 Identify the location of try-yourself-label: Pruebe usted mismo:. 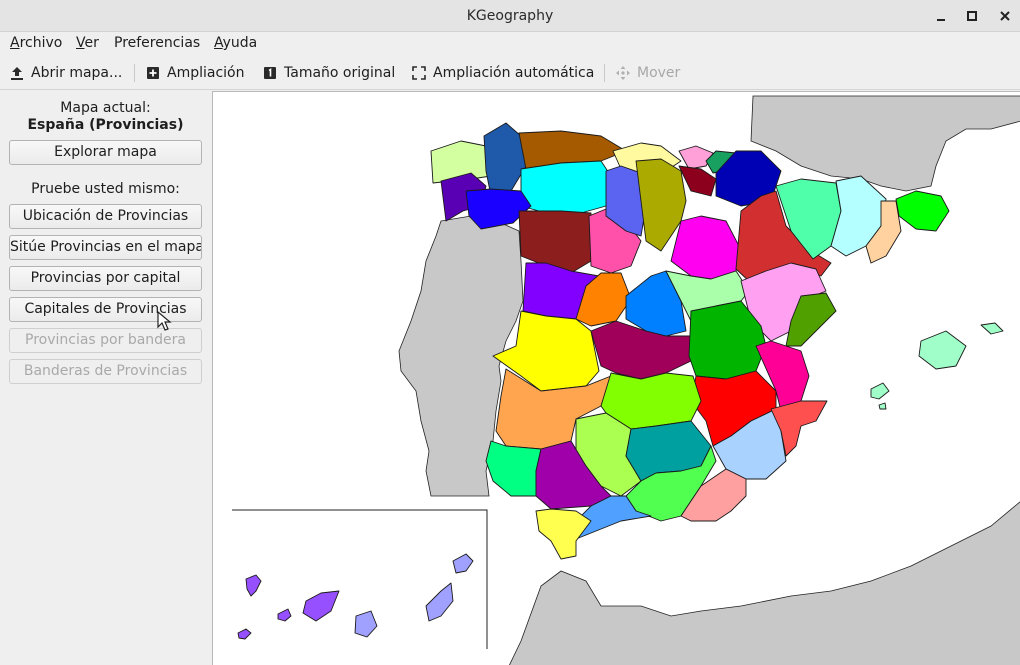
(105, 189).